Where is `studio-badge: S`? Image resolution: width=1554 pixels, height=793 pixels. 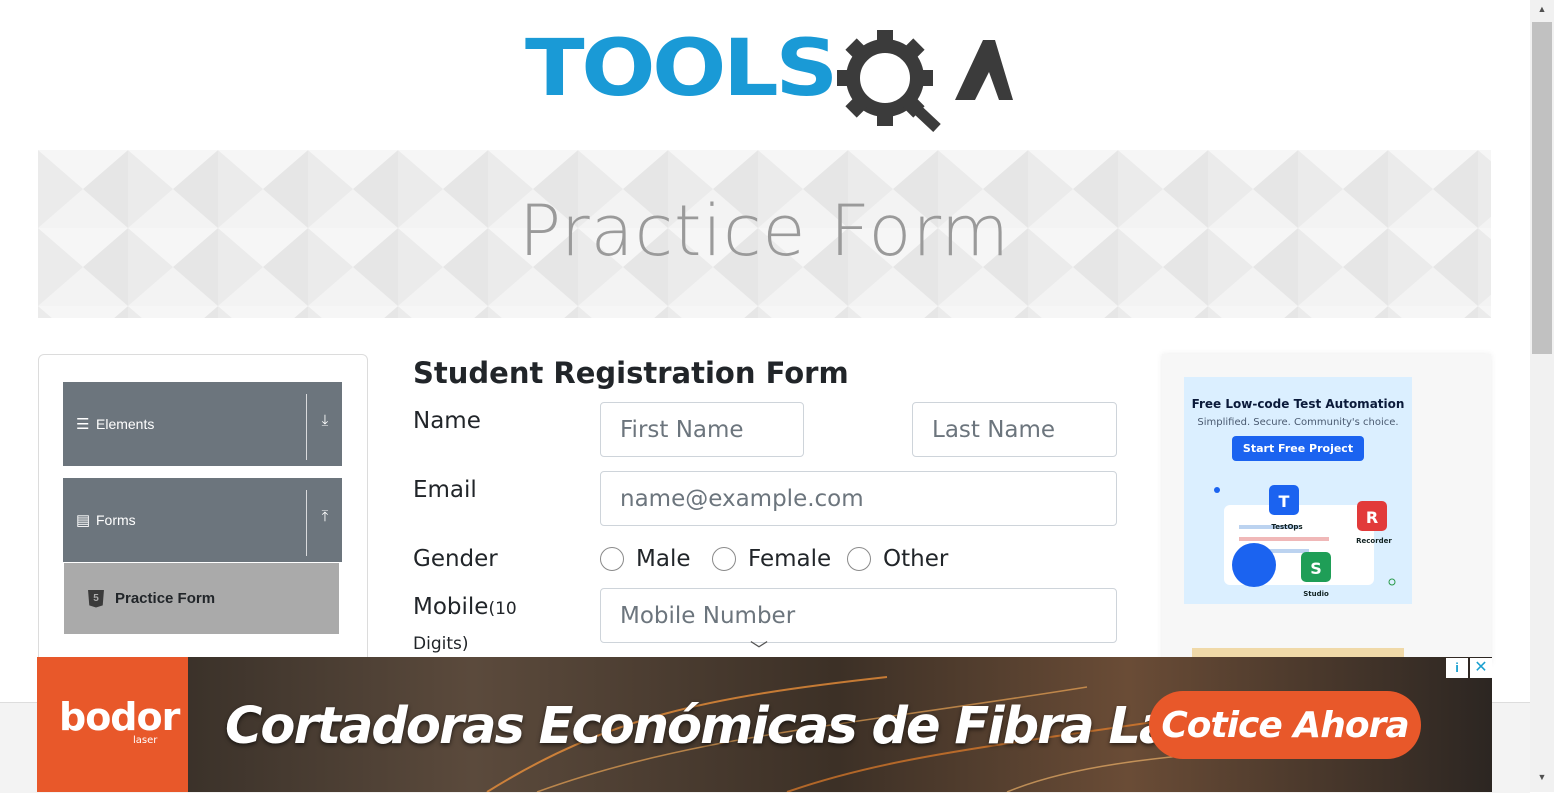
studio-badge: S is located at coordinates (1316, 568).